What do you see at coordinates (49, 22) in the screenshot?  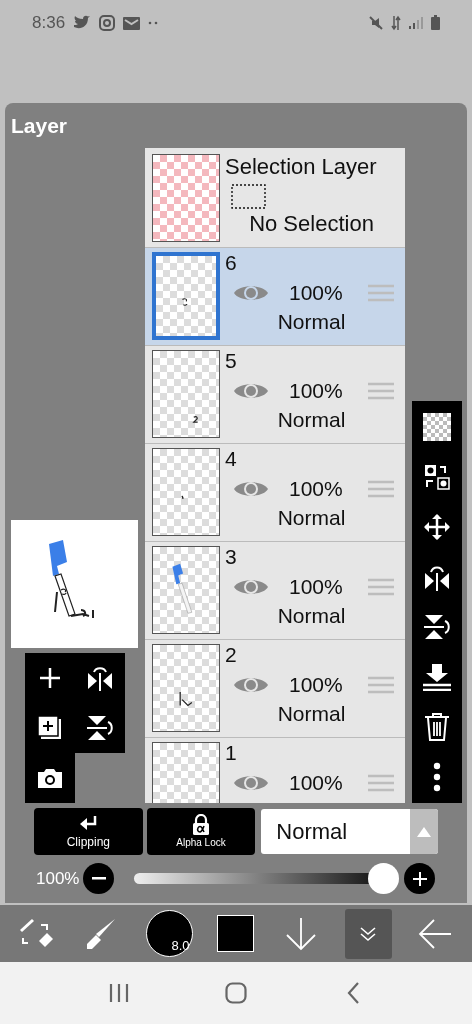 I see `status-time: 8:36` at bounding box center [49, 22].